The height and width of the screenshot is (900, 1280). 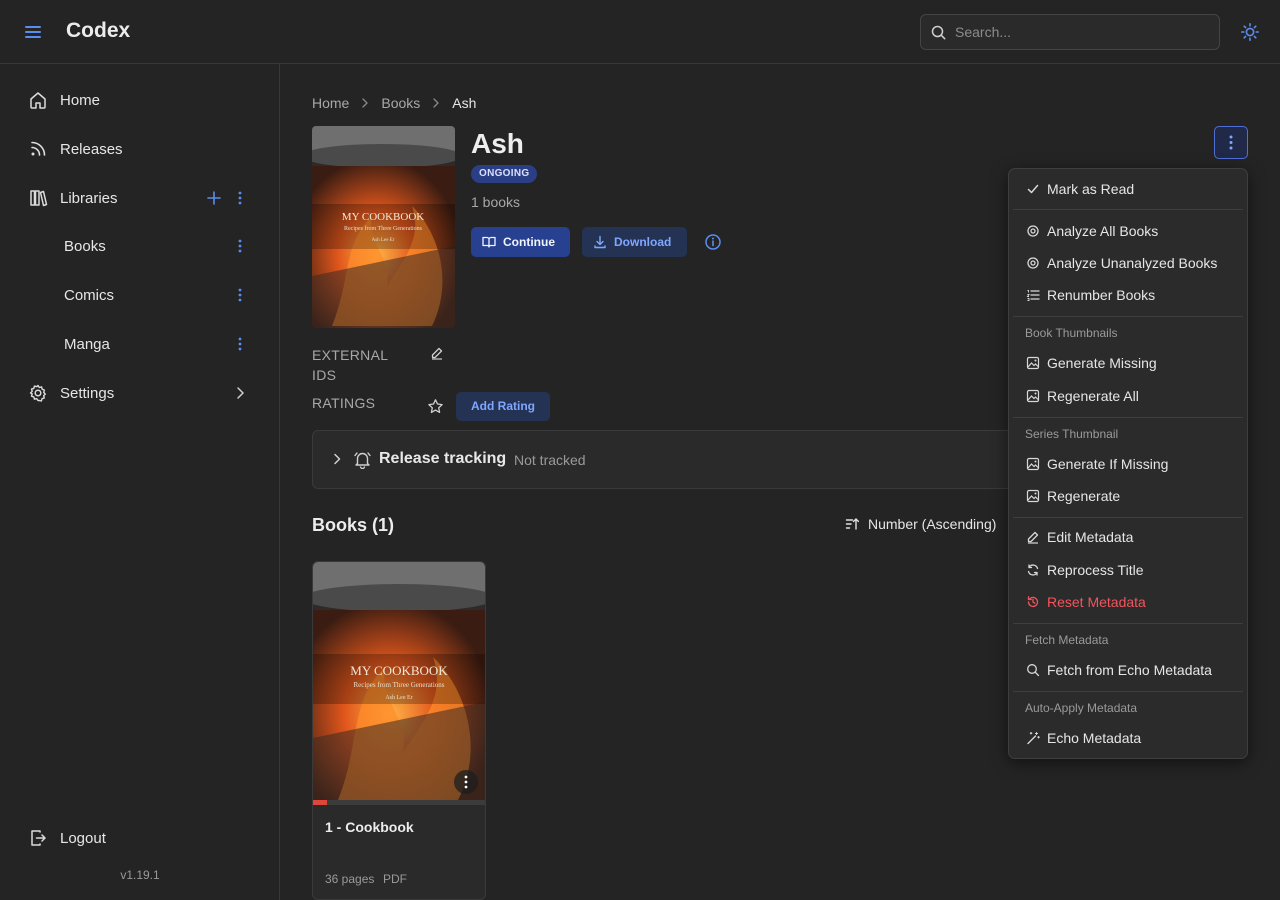 What do you see at coordinates (83, 838) in the screenshot?
I see `sidebar-item-label: Logout` at bounding box center [83, 838].